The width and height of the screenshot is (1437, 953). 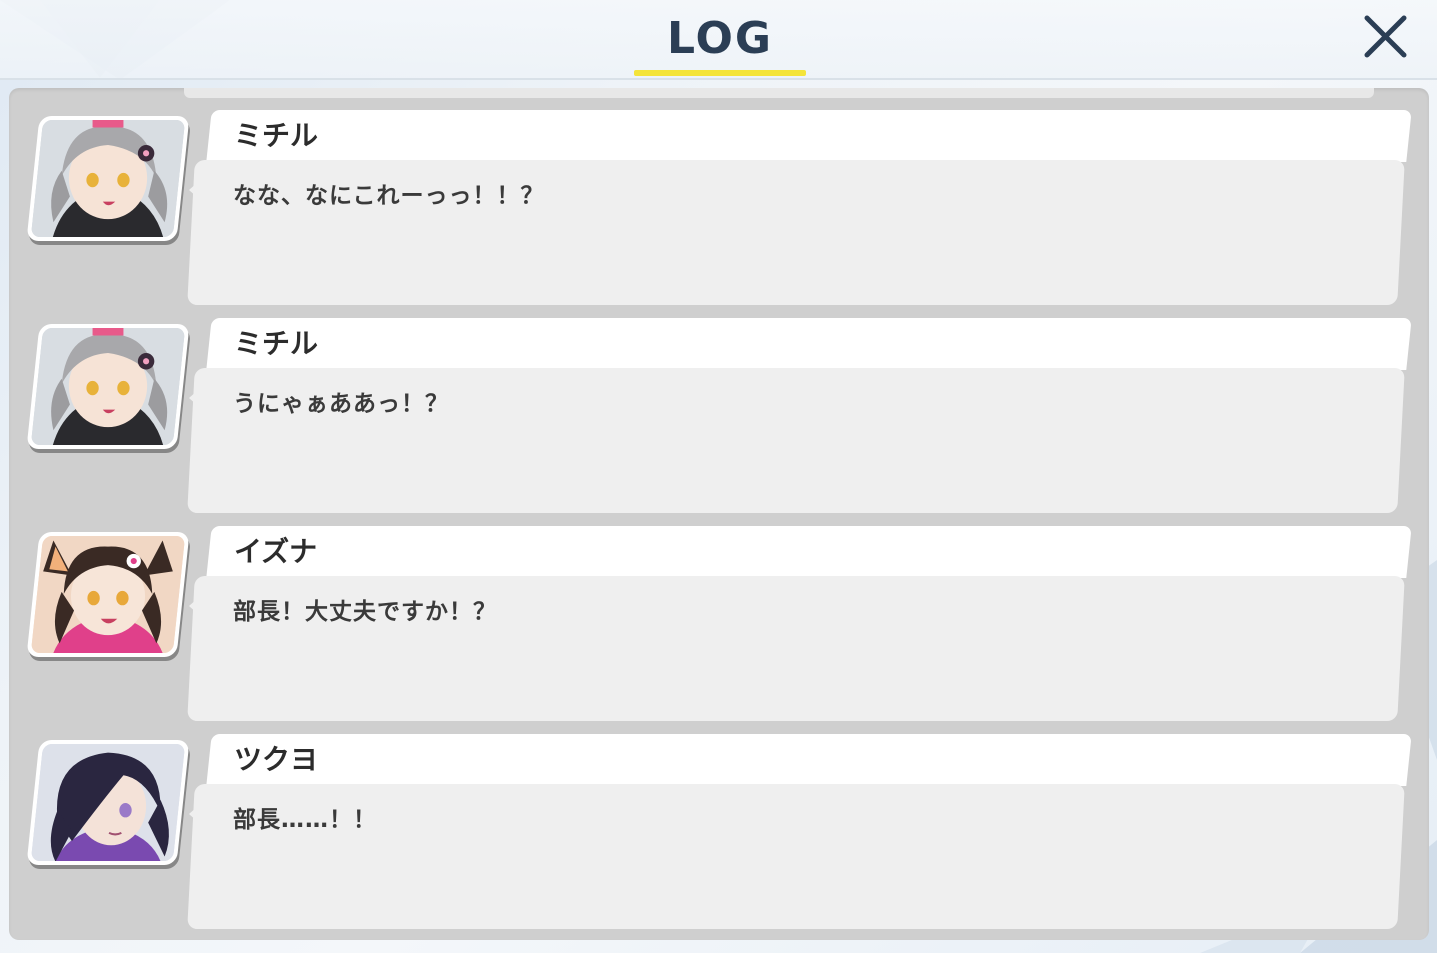 I want to click on message-text: 部長……！！, so click(x=305, y=820).